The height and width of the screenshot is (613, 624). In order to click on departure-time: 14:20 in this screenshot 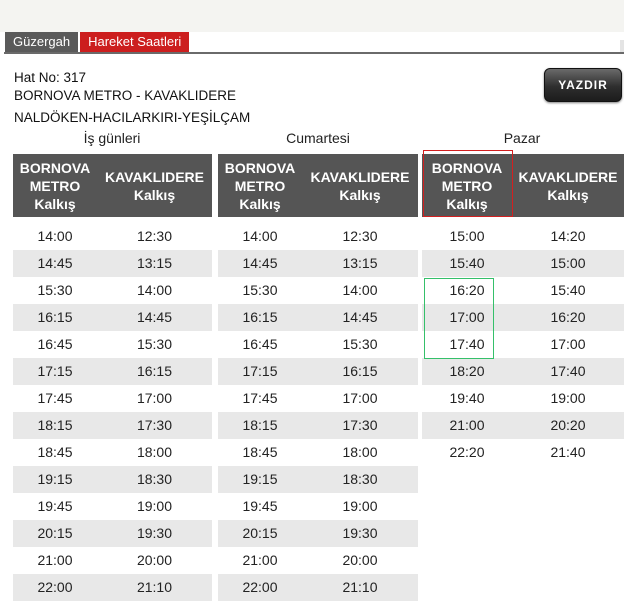, I will do `click(568, 236)`.